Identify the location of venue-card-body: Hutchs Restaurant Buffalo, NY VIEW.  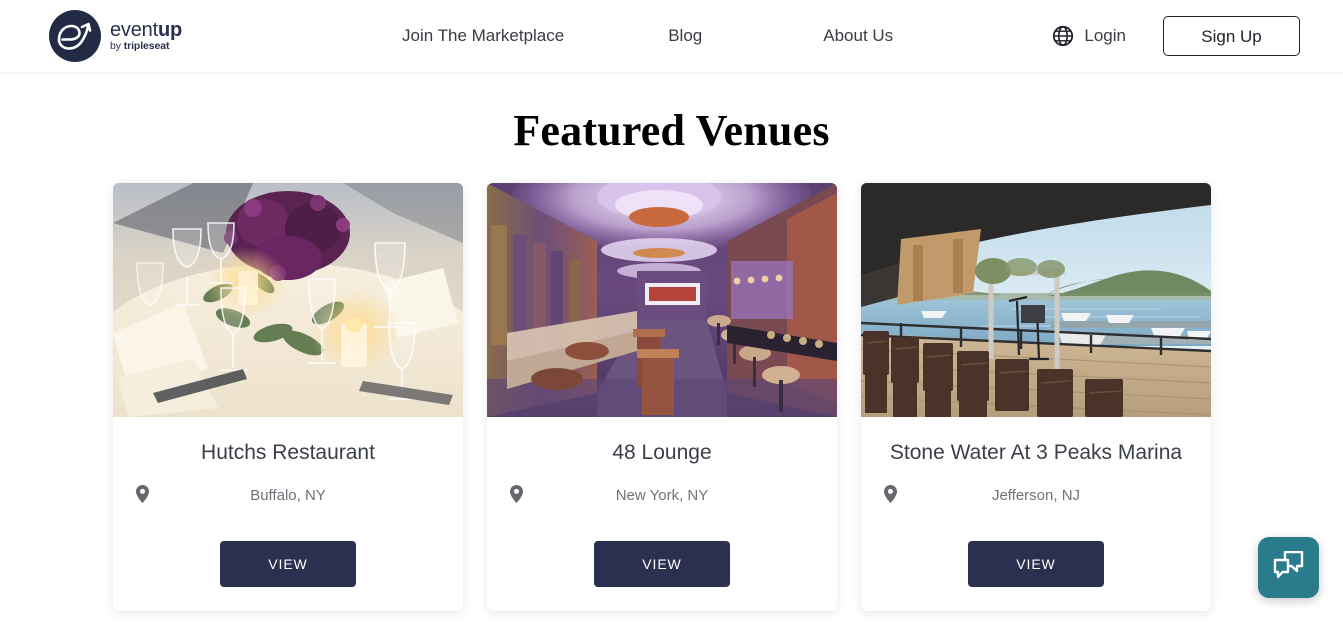
(288, 502).